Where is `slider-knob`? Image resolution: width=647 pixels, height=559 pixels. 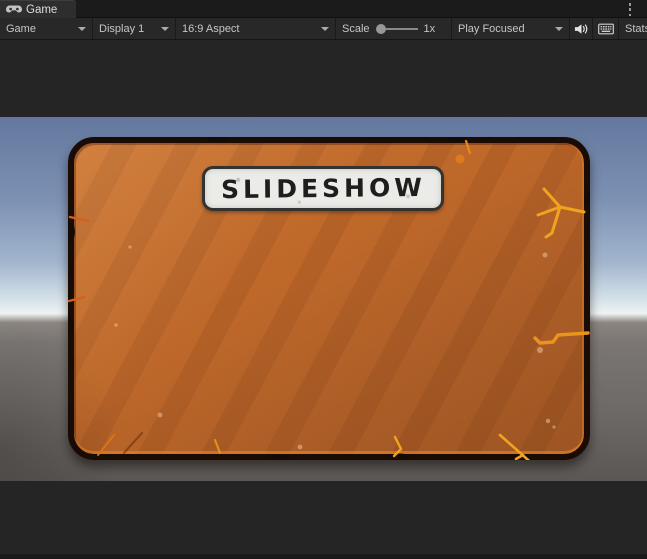 slider-knob is located at coordinates (380, 28).